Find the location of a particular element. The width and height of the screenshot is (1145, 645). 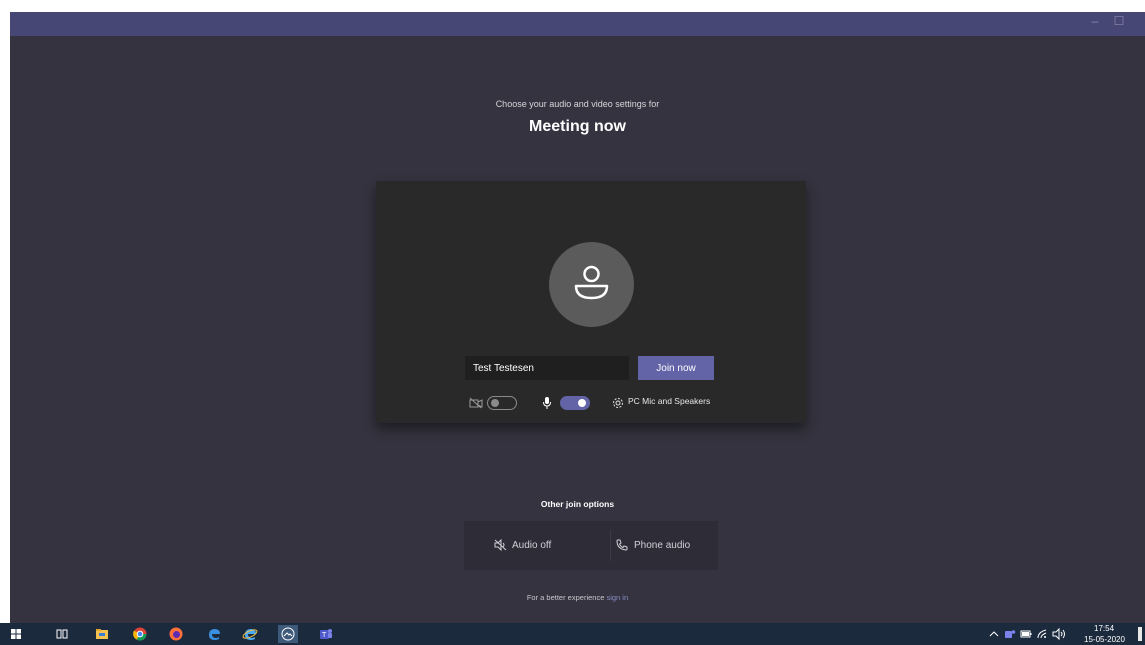

speaker-off-icon is located at coordinates (500, 545).